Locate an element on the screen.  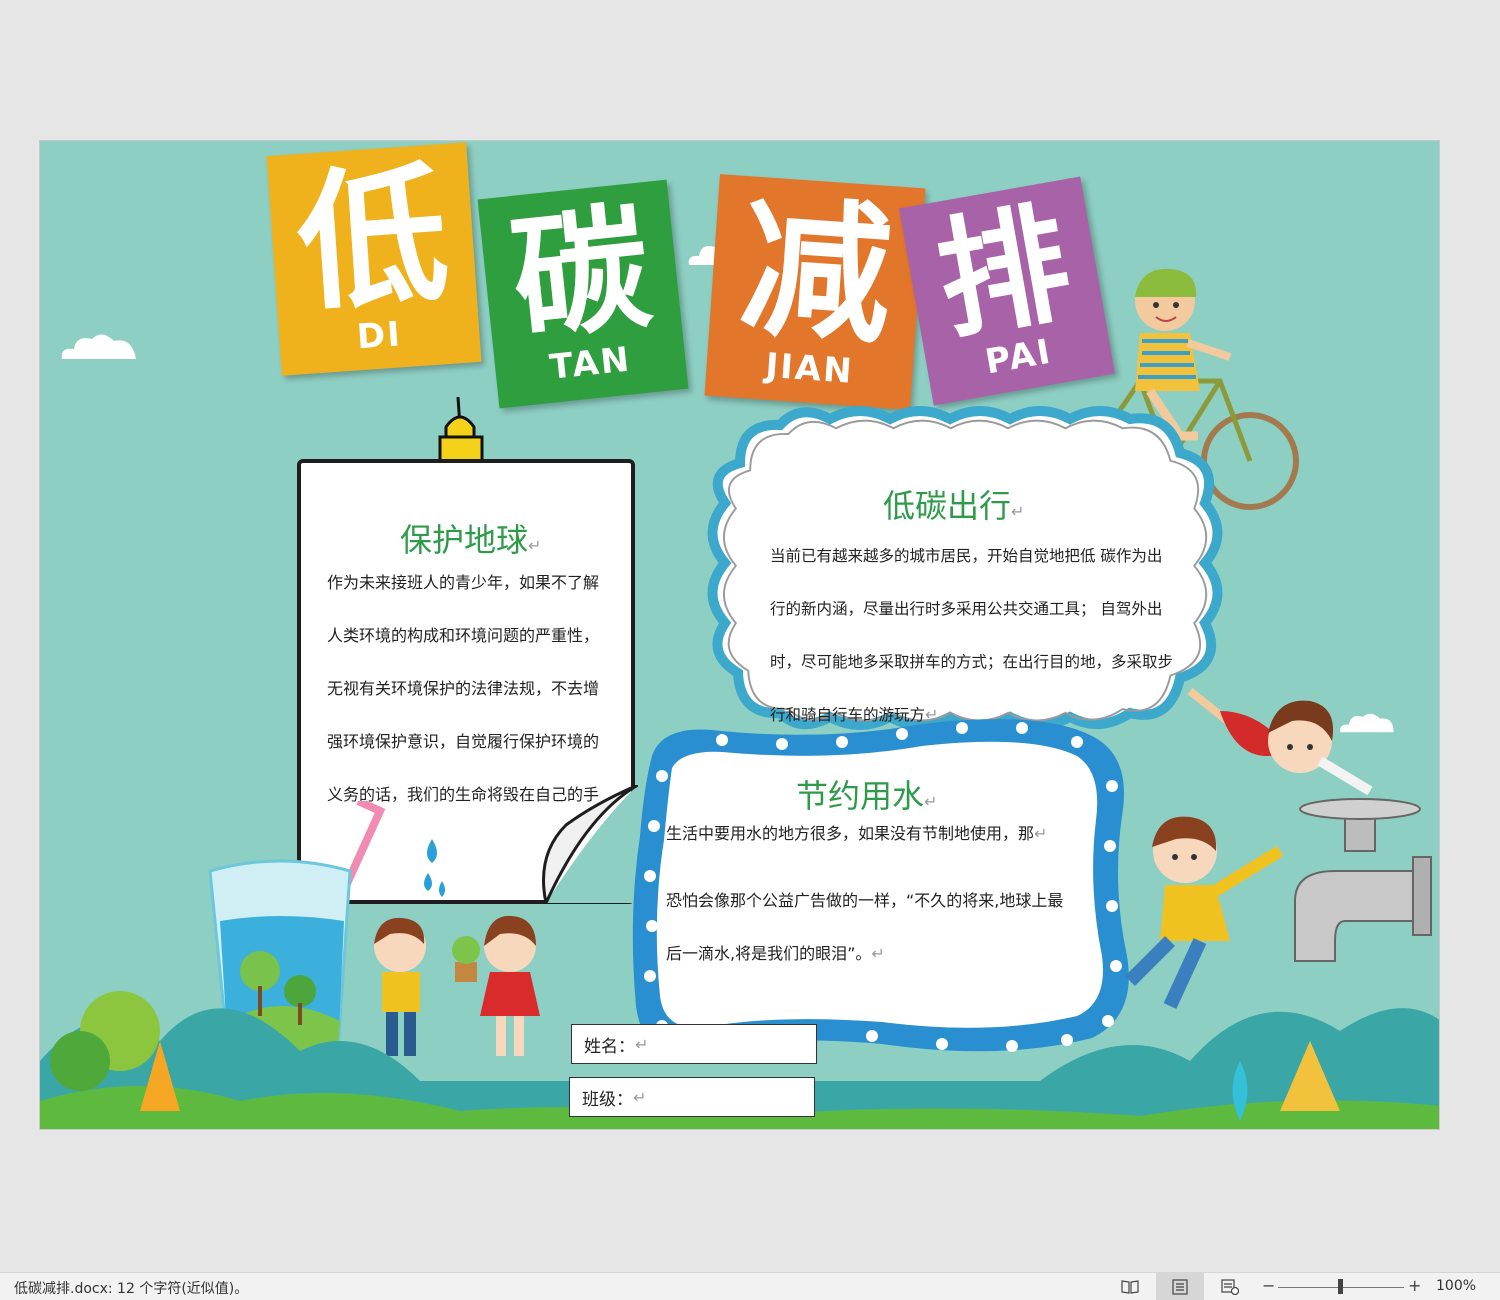
title-tile-tan: 碳 TAN is located at coordinates (583, 294).